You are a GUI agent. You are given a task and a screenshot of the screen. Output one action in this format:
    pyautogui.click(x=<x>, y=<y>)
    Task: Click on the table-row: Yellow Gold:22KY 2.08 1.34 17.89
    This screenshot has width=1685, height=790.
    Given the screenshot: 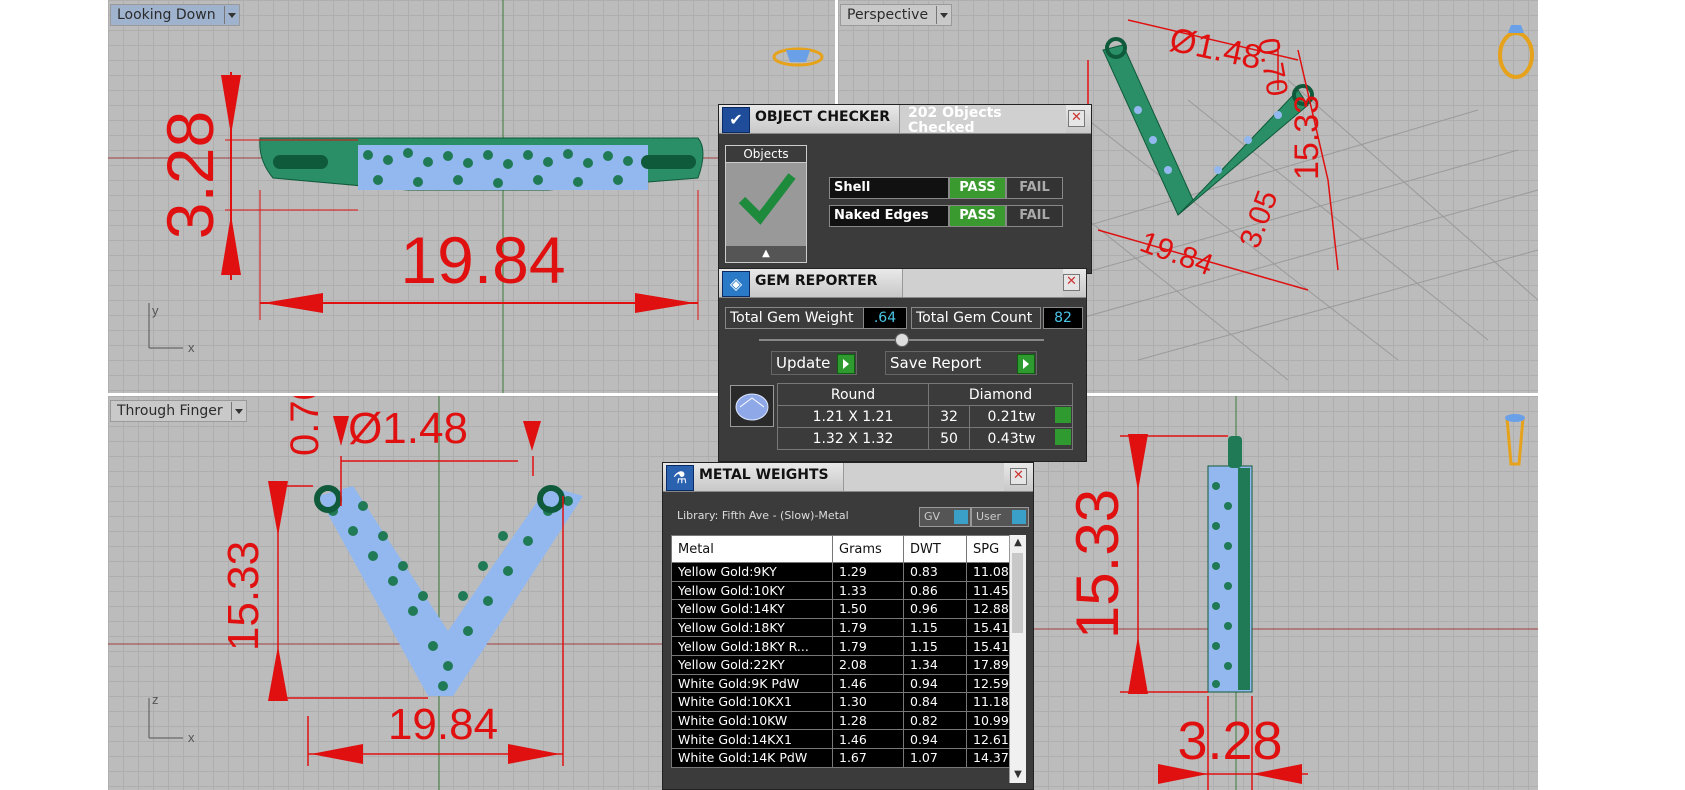 What is the action you would take?
    pyautogui.click(x=843, y=664)
    